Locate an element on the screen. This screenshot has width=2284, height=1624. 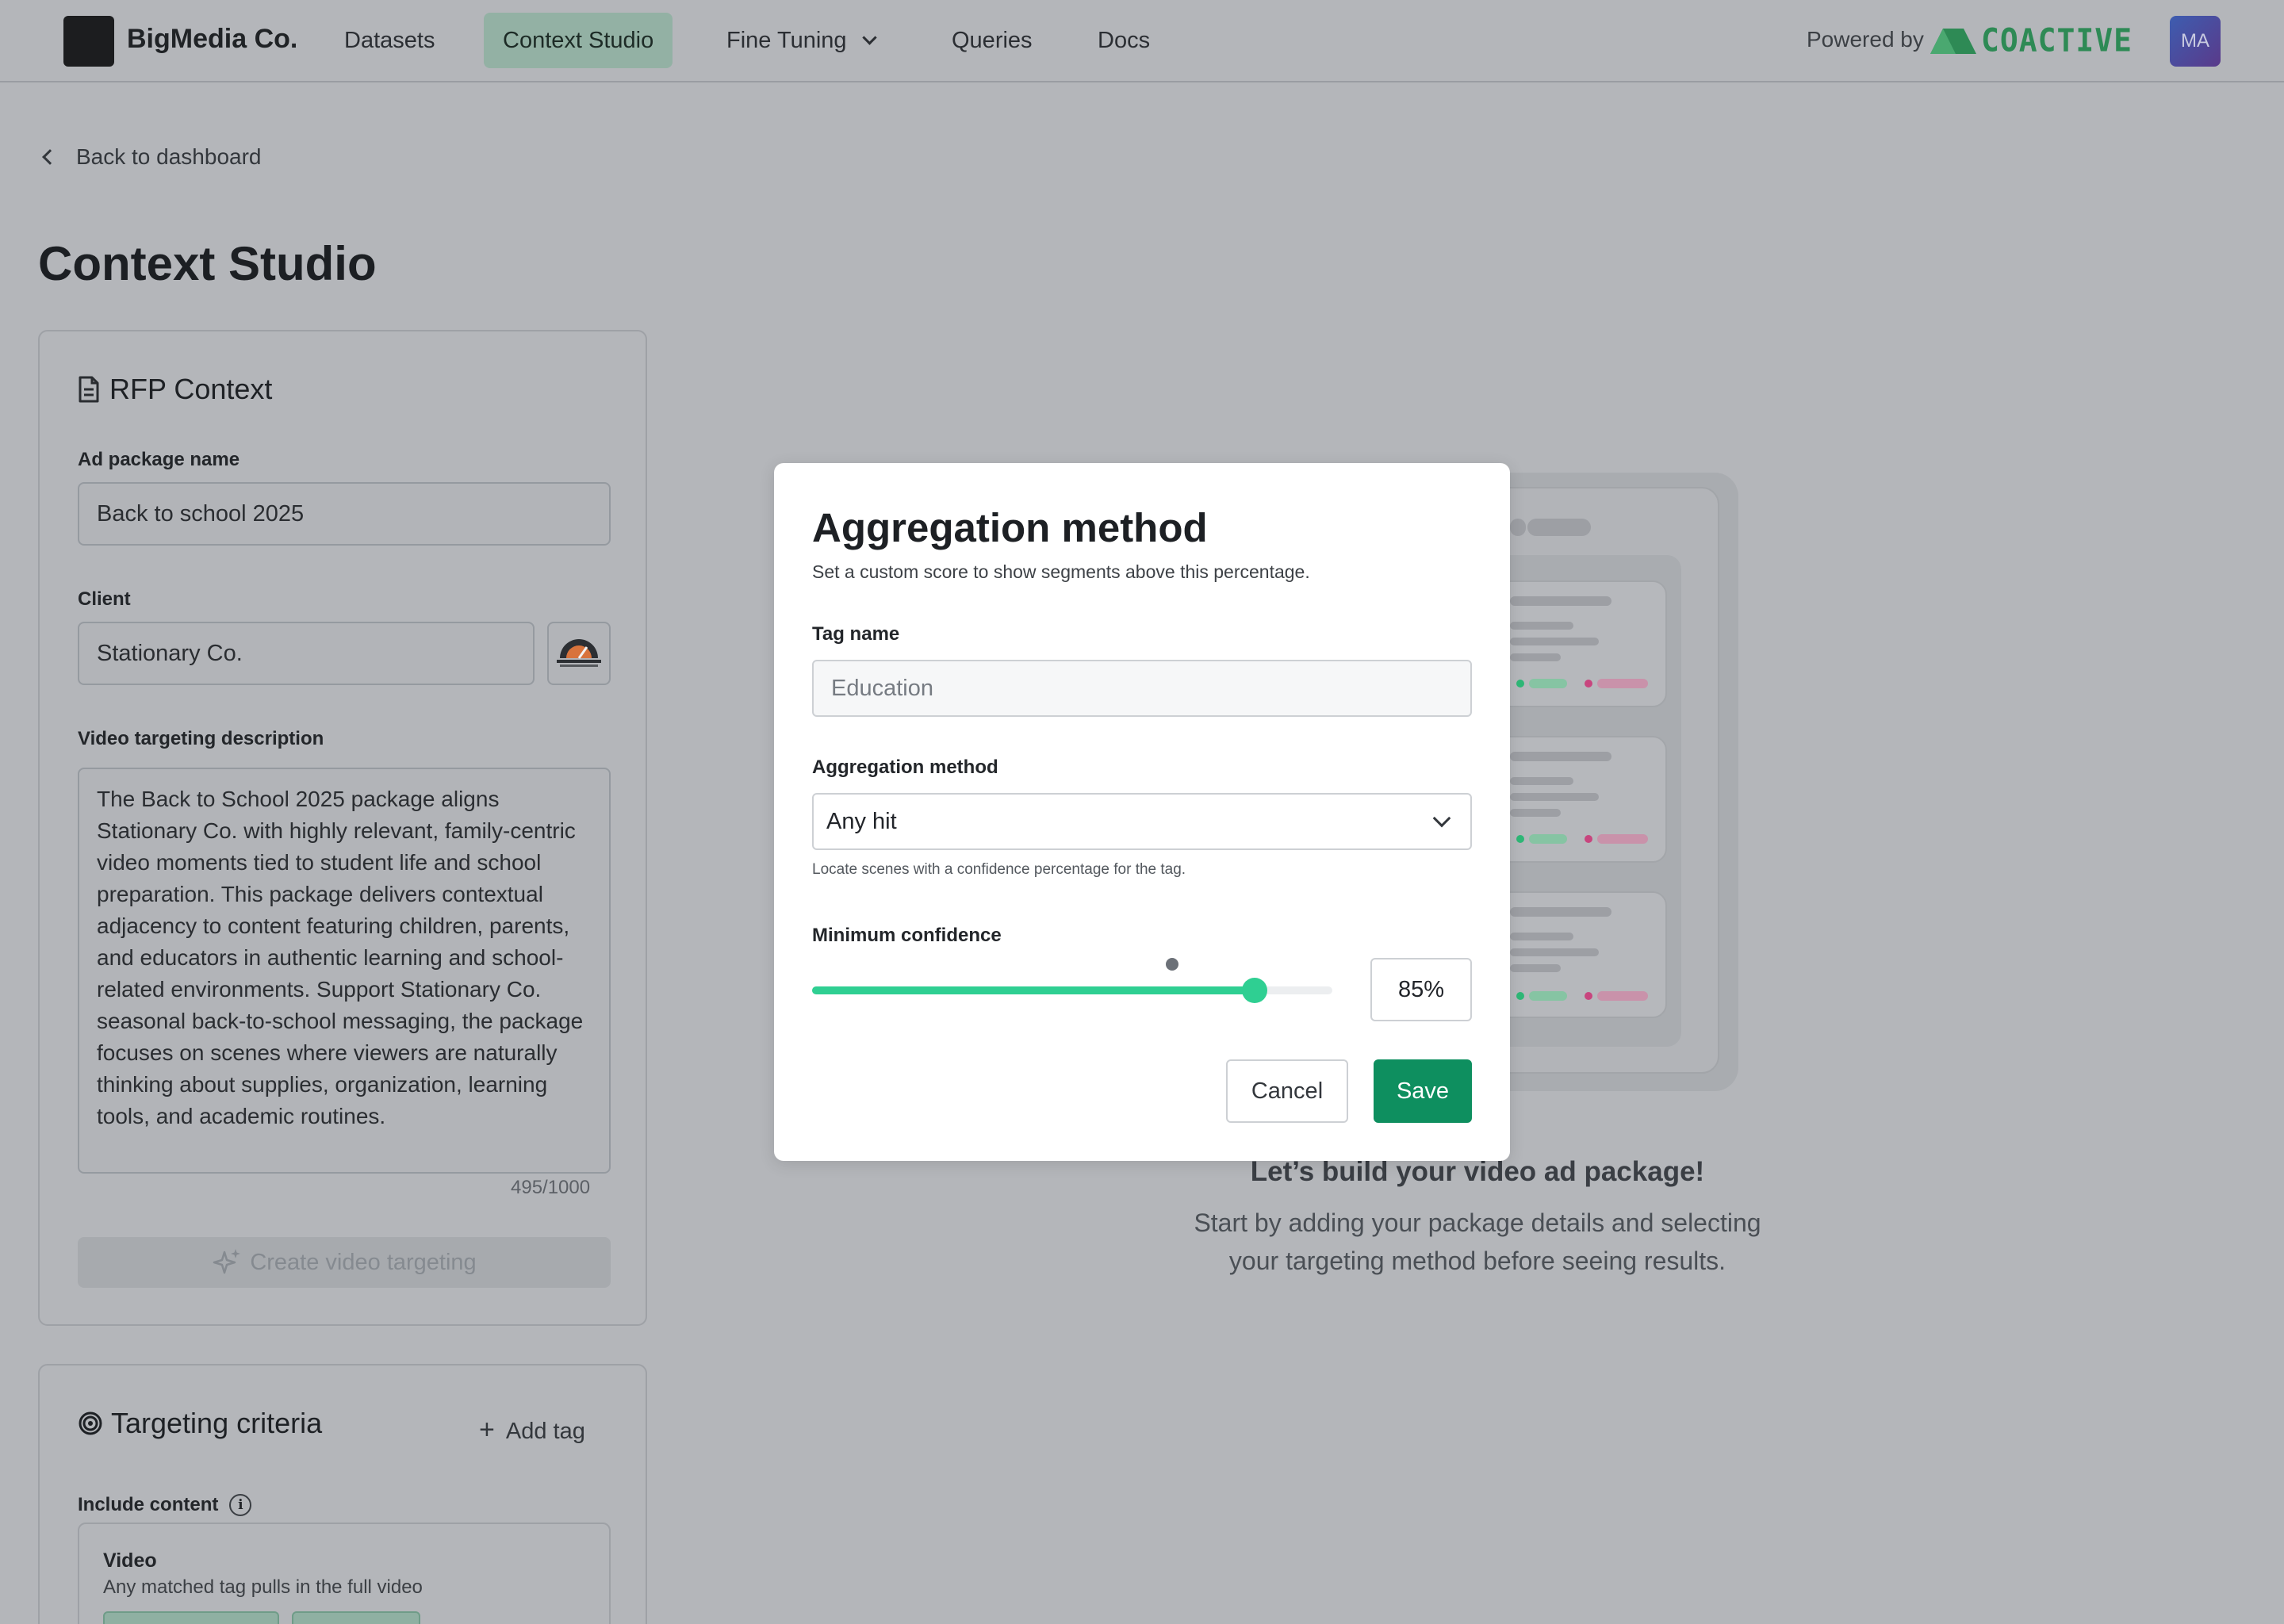
coactive-mark-icon is located at coordinates (1953, 41).